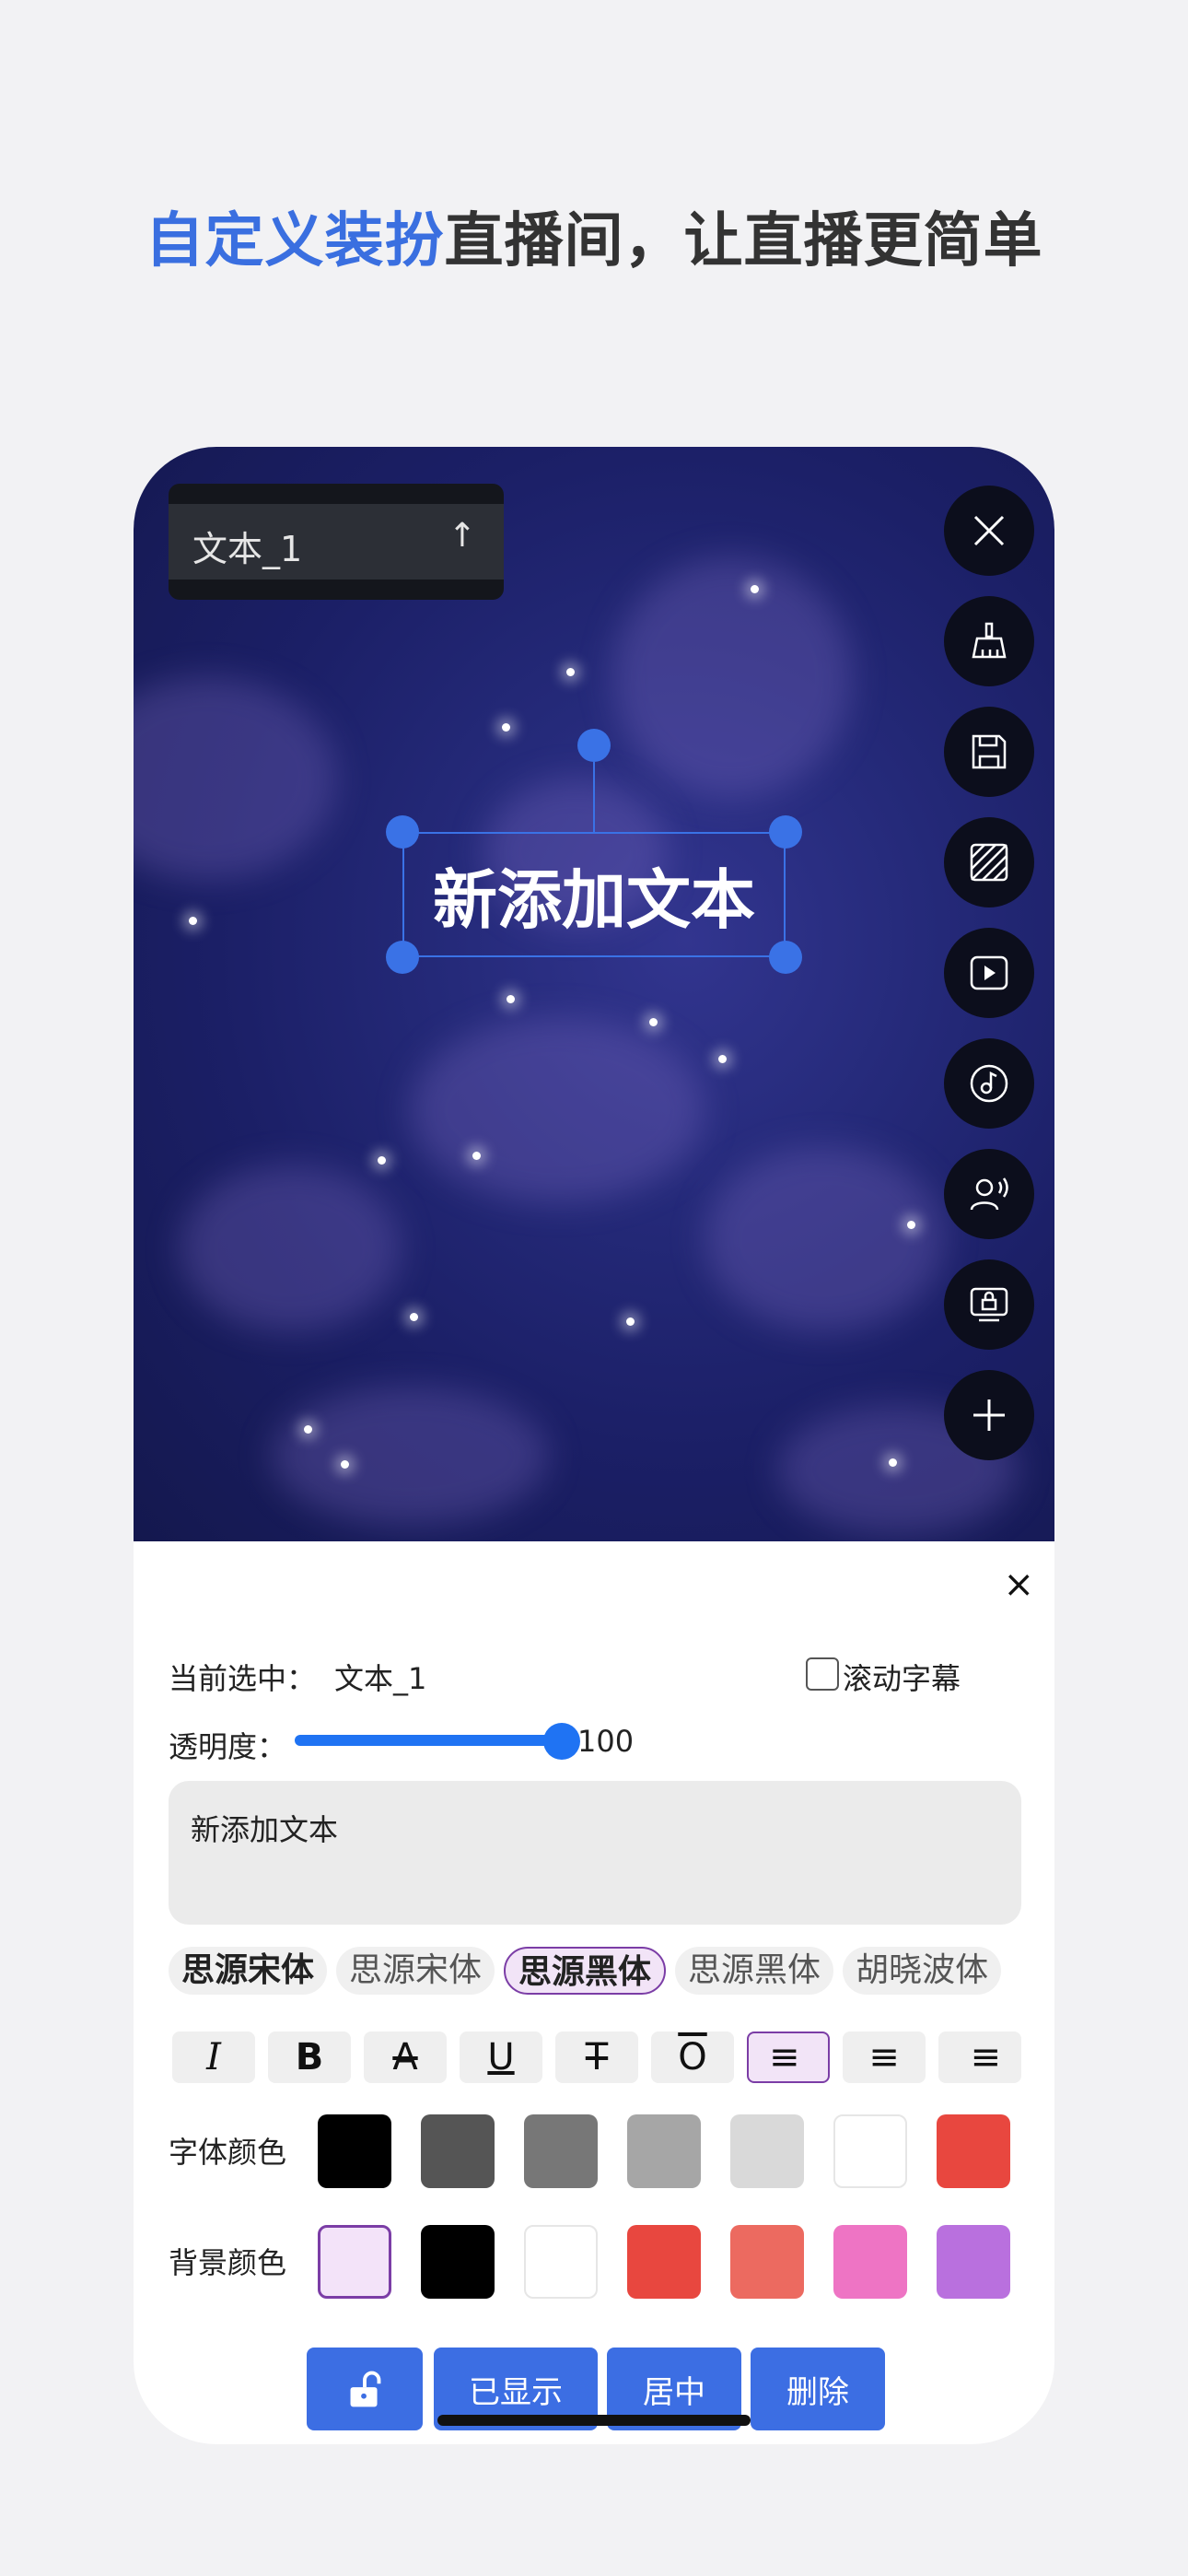 This screenshot has width=1188, height=2576. I want to click on font-chip-1: 思源宋体, so click(415, 1971).